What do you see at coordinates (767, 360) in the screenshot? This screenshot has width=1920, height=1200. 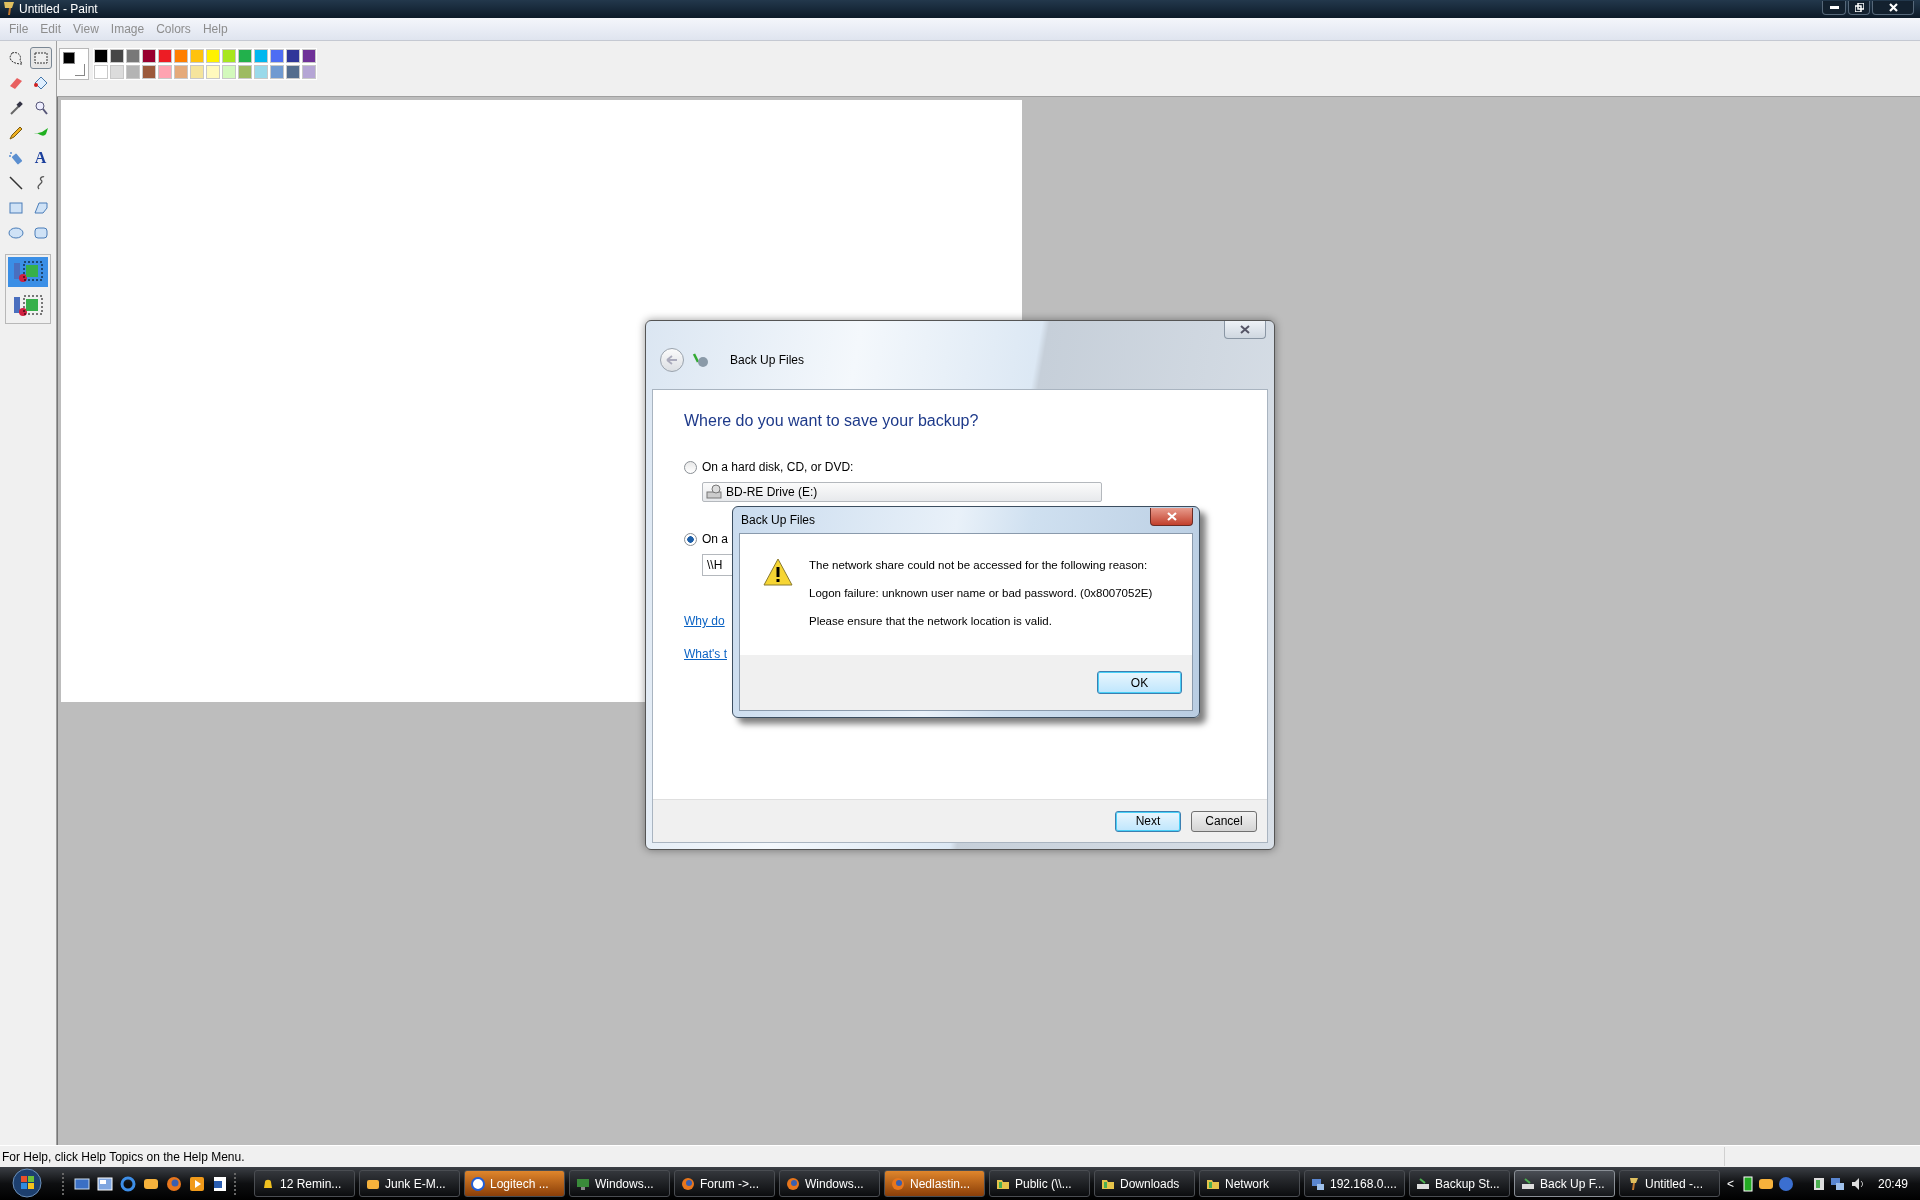 I see `window-title: Back Up Files` at bounding box center [767, 360].